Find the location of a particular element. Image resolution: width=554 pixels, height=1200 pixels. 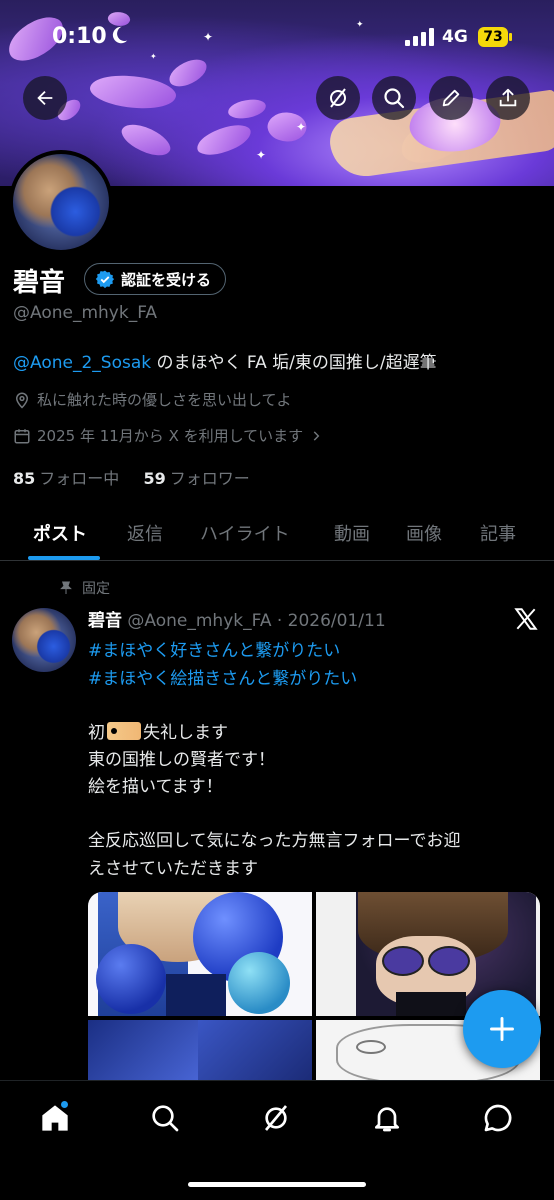

tab-posts: ポスト is located at coordinates (60, 533).